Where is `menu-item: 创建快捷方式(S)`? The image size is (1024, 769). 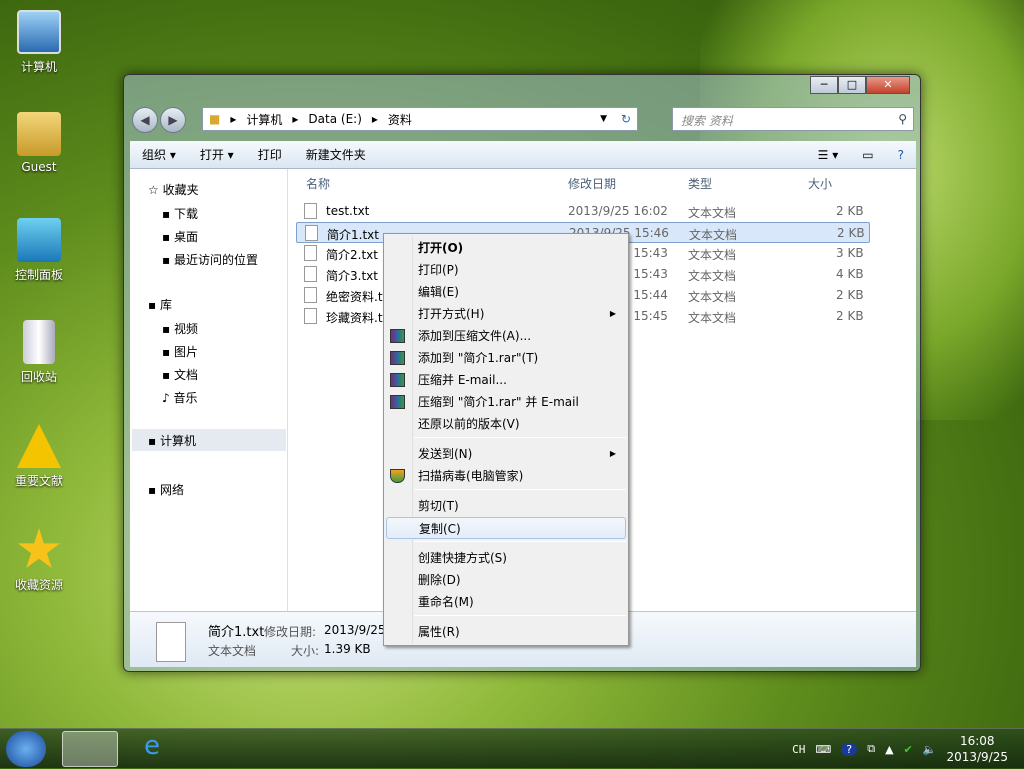 menu-item: 创建快捷方式(S) is located at coordinates (506, 558).